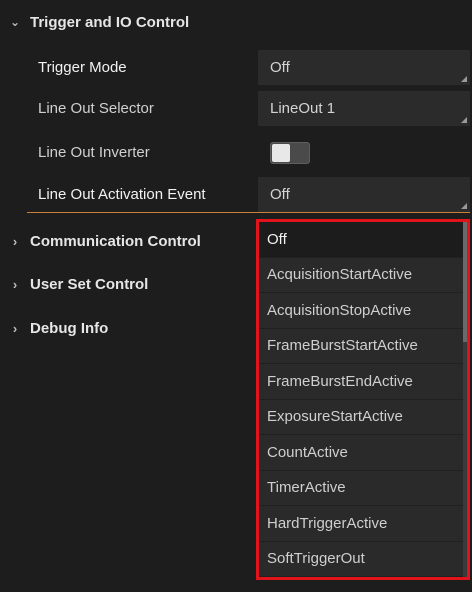  What do you see at coordinates (363, 524) in the screenshot?
I see `dropdown-option: HardTriggerActive` at bounding box center [363, 524].